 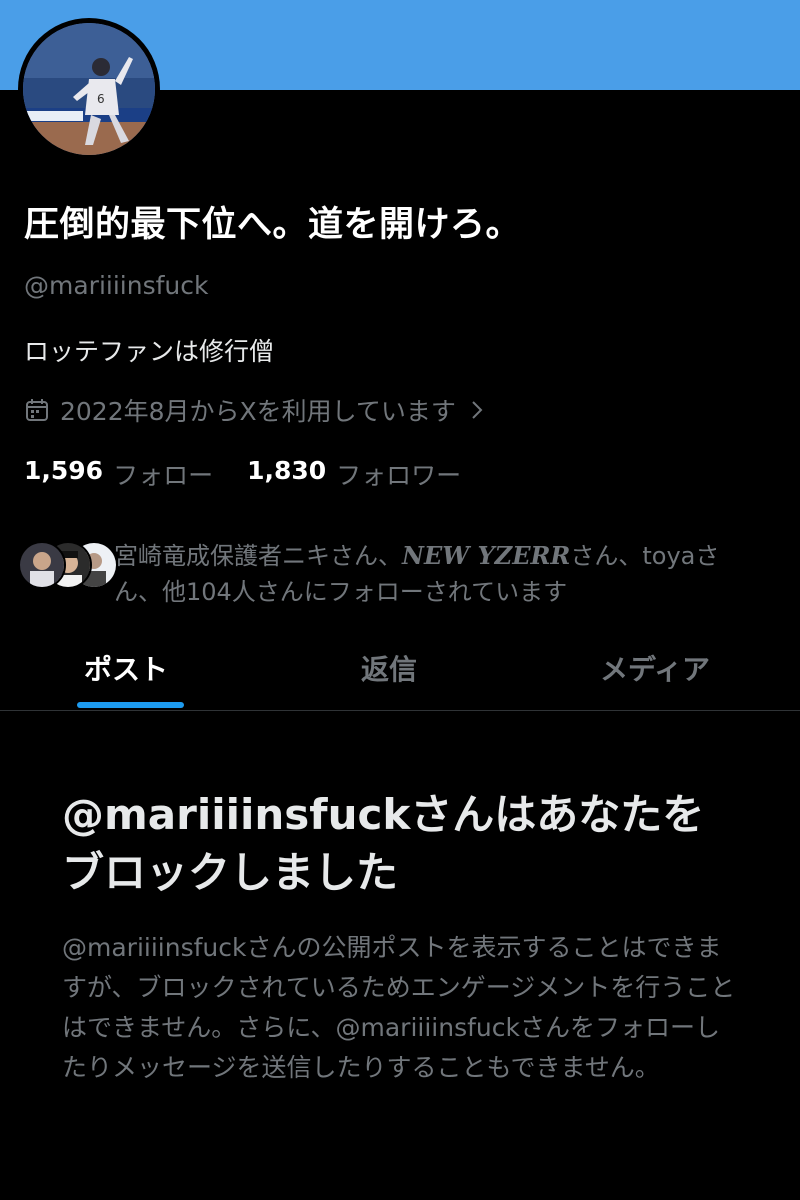 I want to click on calendar-icon, so click(x=37, y=410).